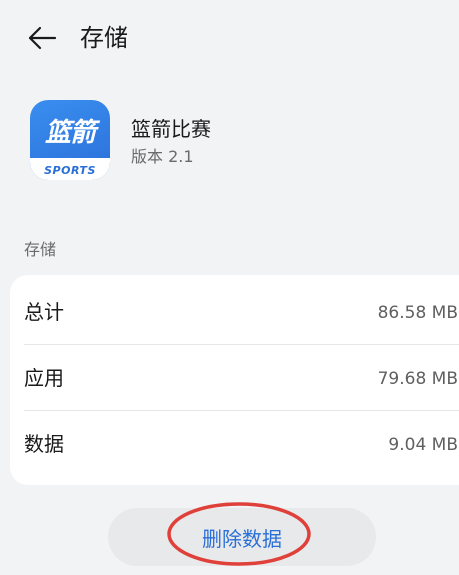 The width and height of the screenshot is (459, 575). What do you see at coordinates (44, 378) in the screenshot?
I see `storage-row-label: 应用` at bounding box center [44, 378].